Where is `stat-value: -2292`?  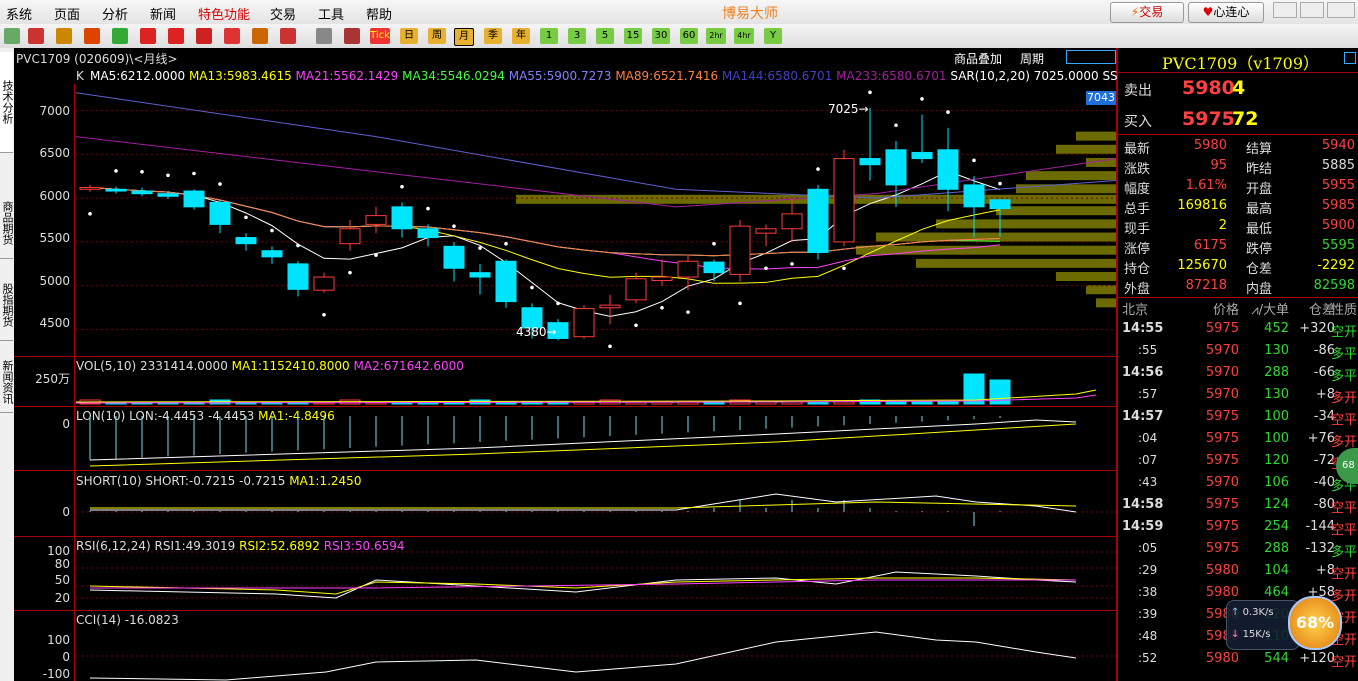 stat-value: -2292 is located at coordinates (1336, 265).